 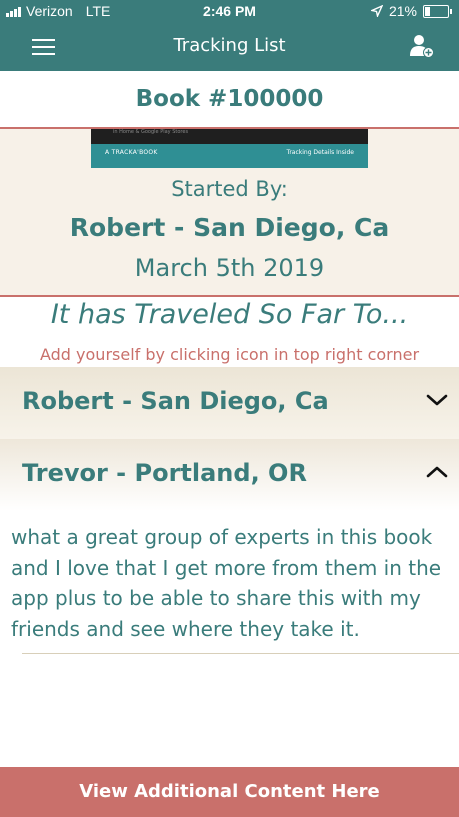 I want to click on navigation-bar: Tracking List, so click(x=229, y=47).